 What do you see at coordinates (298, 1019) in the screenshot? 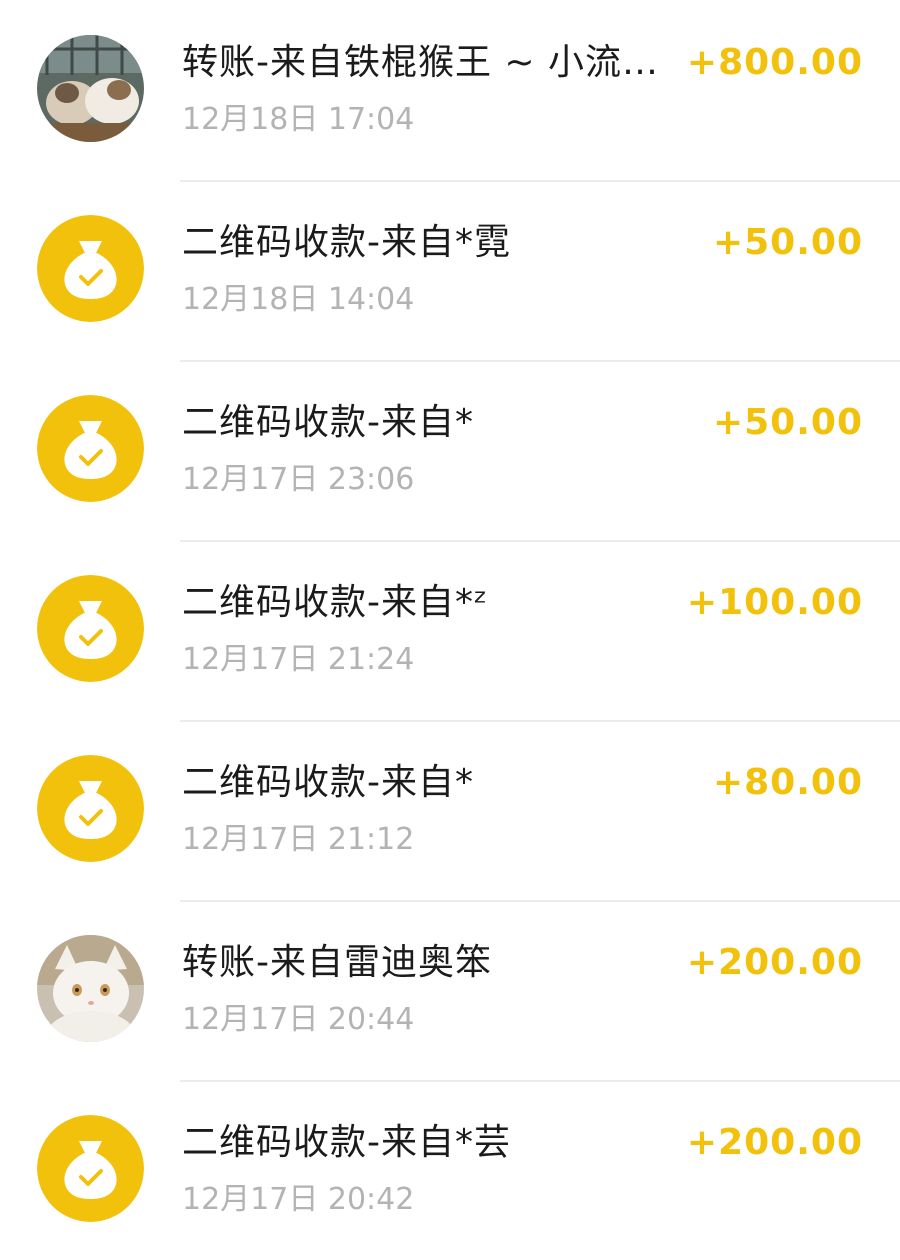
I see `transaction-time: 12月17日 20:44` at bounding box center [298, 1019].